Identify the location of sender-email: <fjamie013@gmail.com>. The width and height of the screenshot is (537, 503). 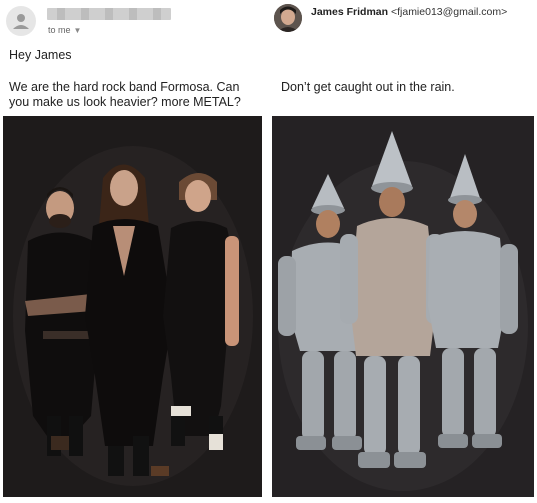
(449, 12).